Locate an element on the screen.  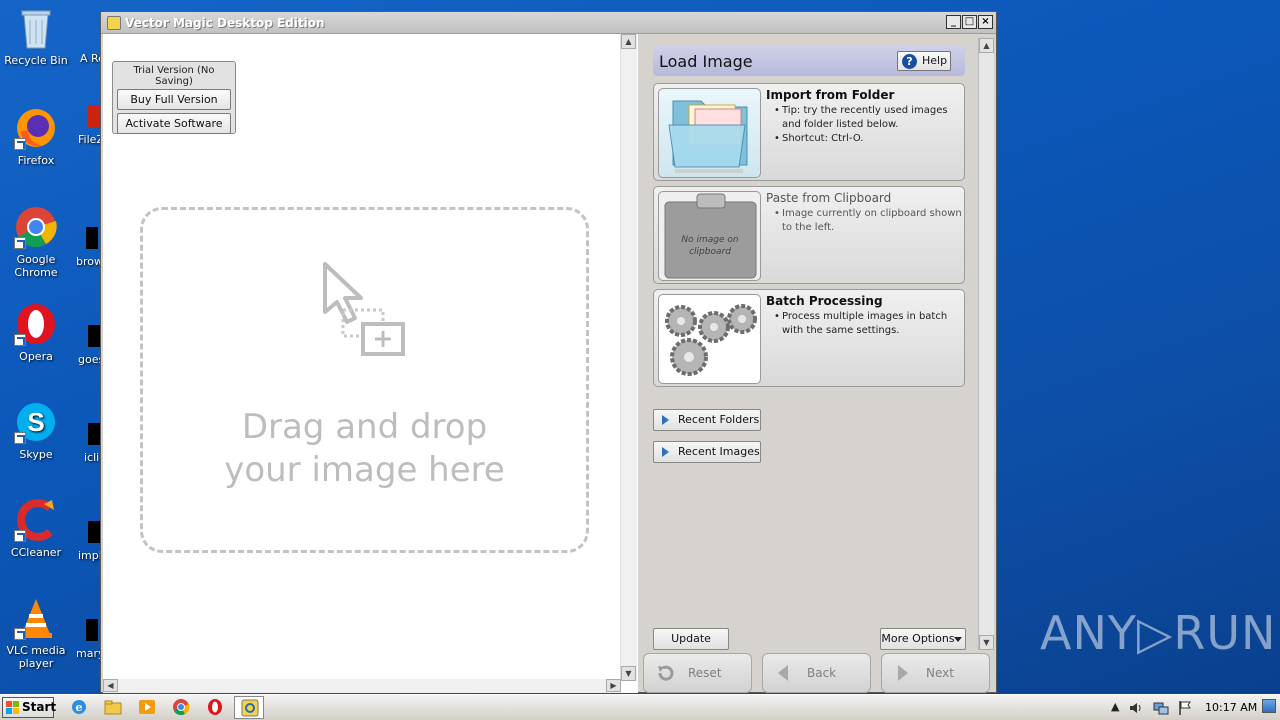
file-explorer-icon is located at coordinates (113, 707).